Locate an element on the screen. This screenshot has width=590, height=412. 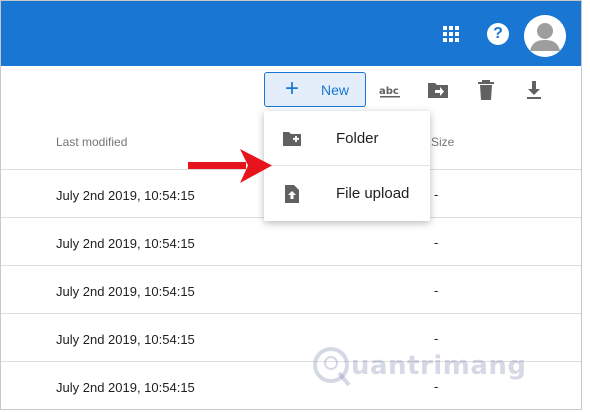
watermark: uantrimang is located at coordinates (423, 365).